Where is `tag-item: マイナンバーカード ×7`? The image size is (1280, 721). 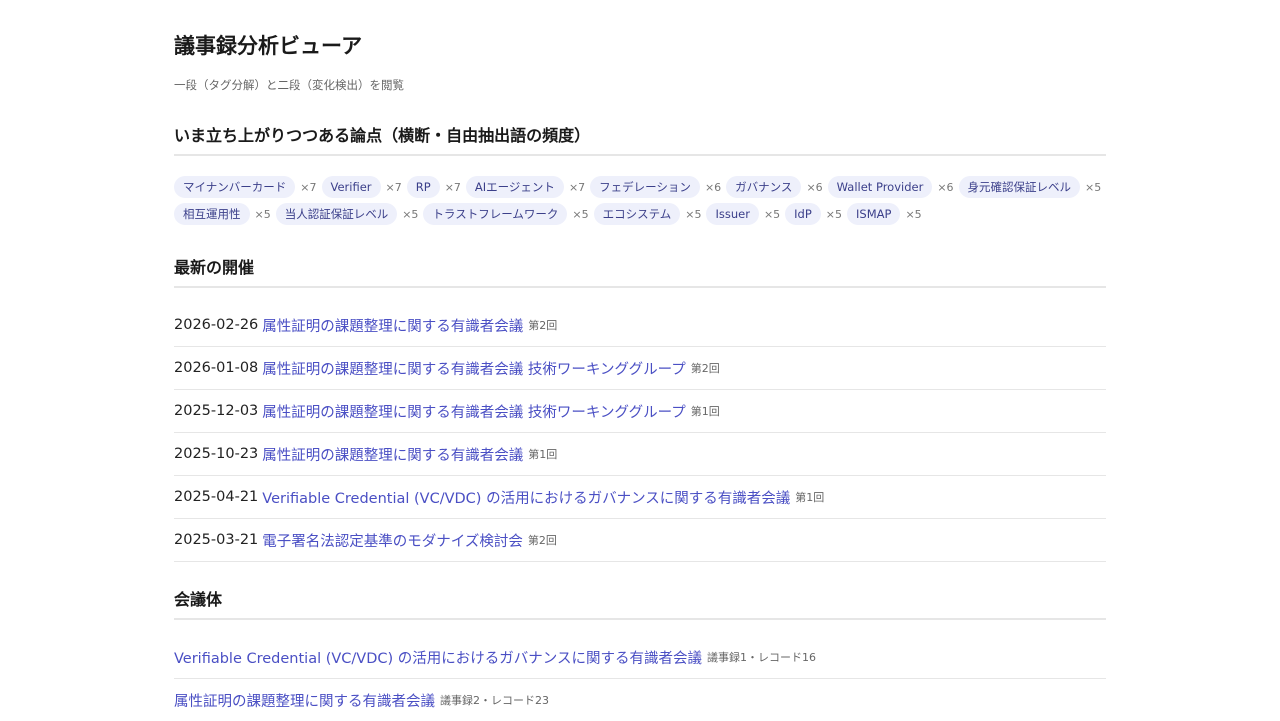 tag-item: マイナンバーカード ×7 is located at coordinates (245, 187).